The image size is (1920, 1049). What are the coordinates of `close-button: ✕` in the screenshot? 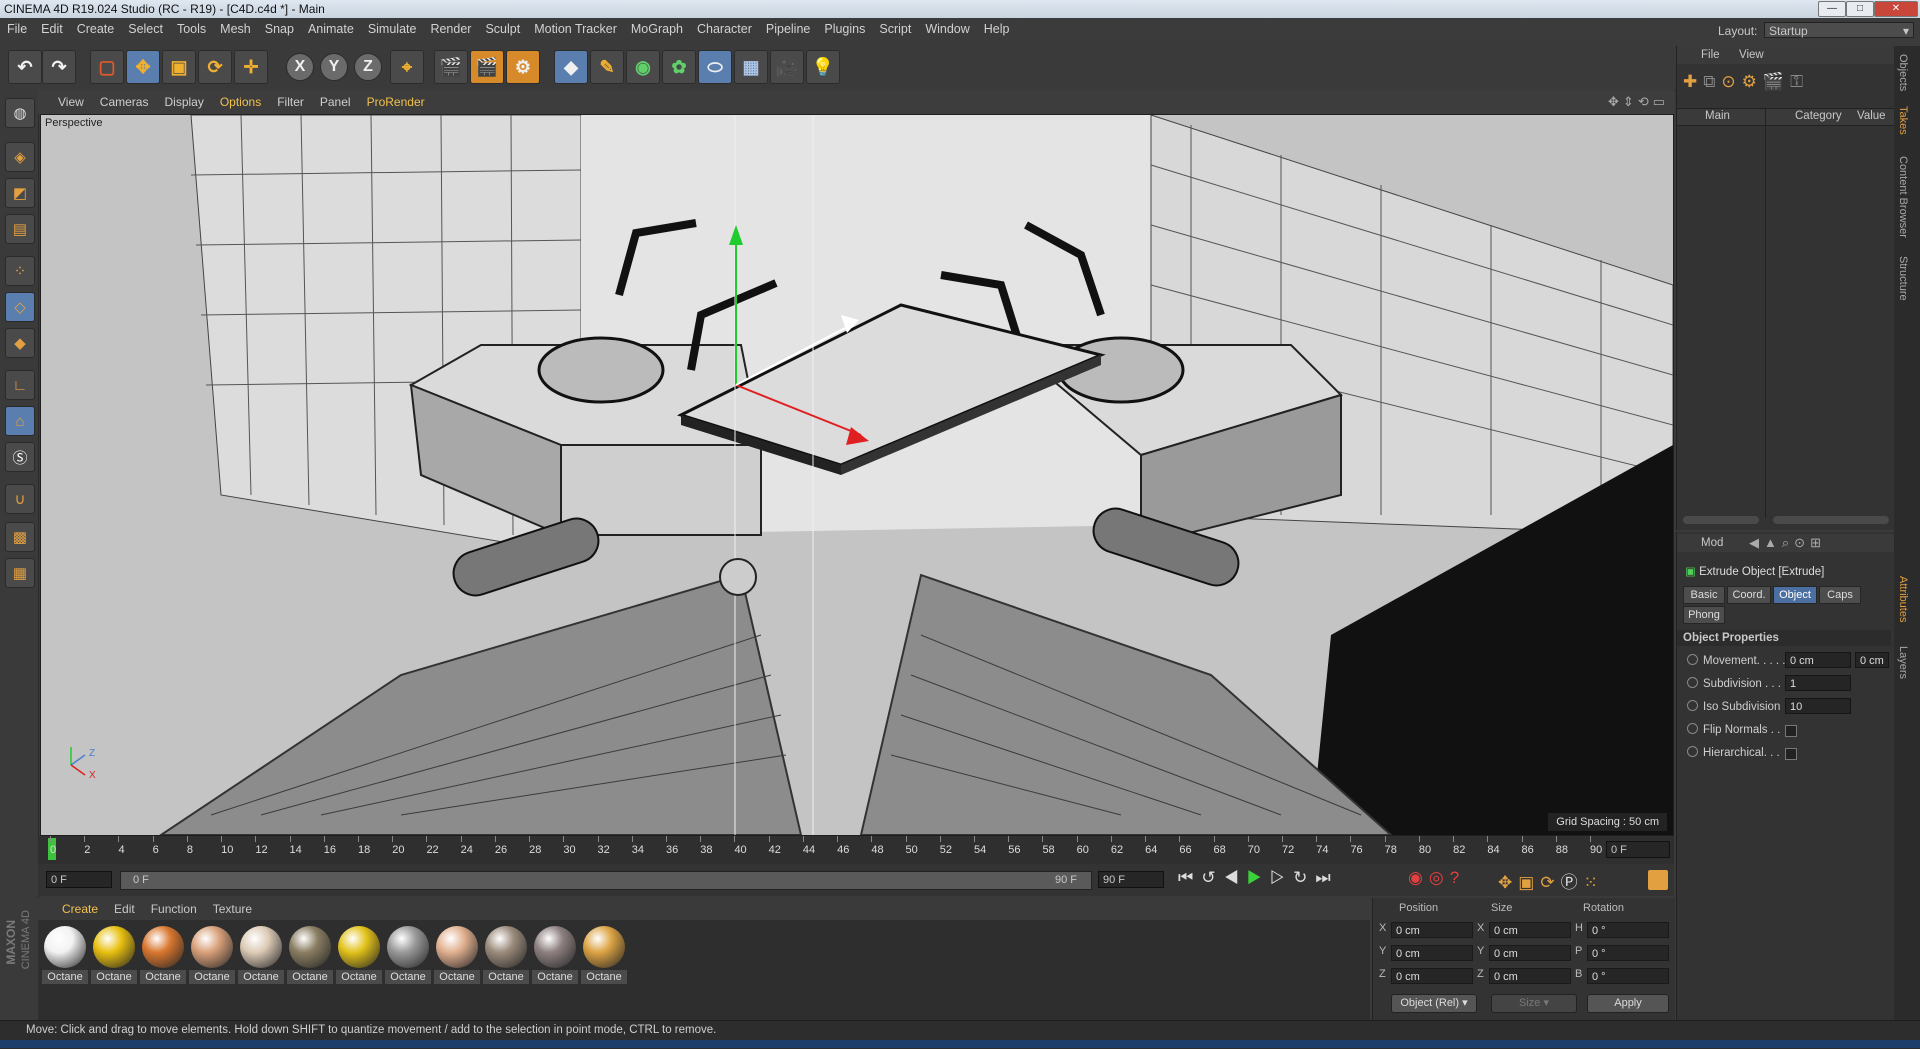 It's located at (1896, 9).